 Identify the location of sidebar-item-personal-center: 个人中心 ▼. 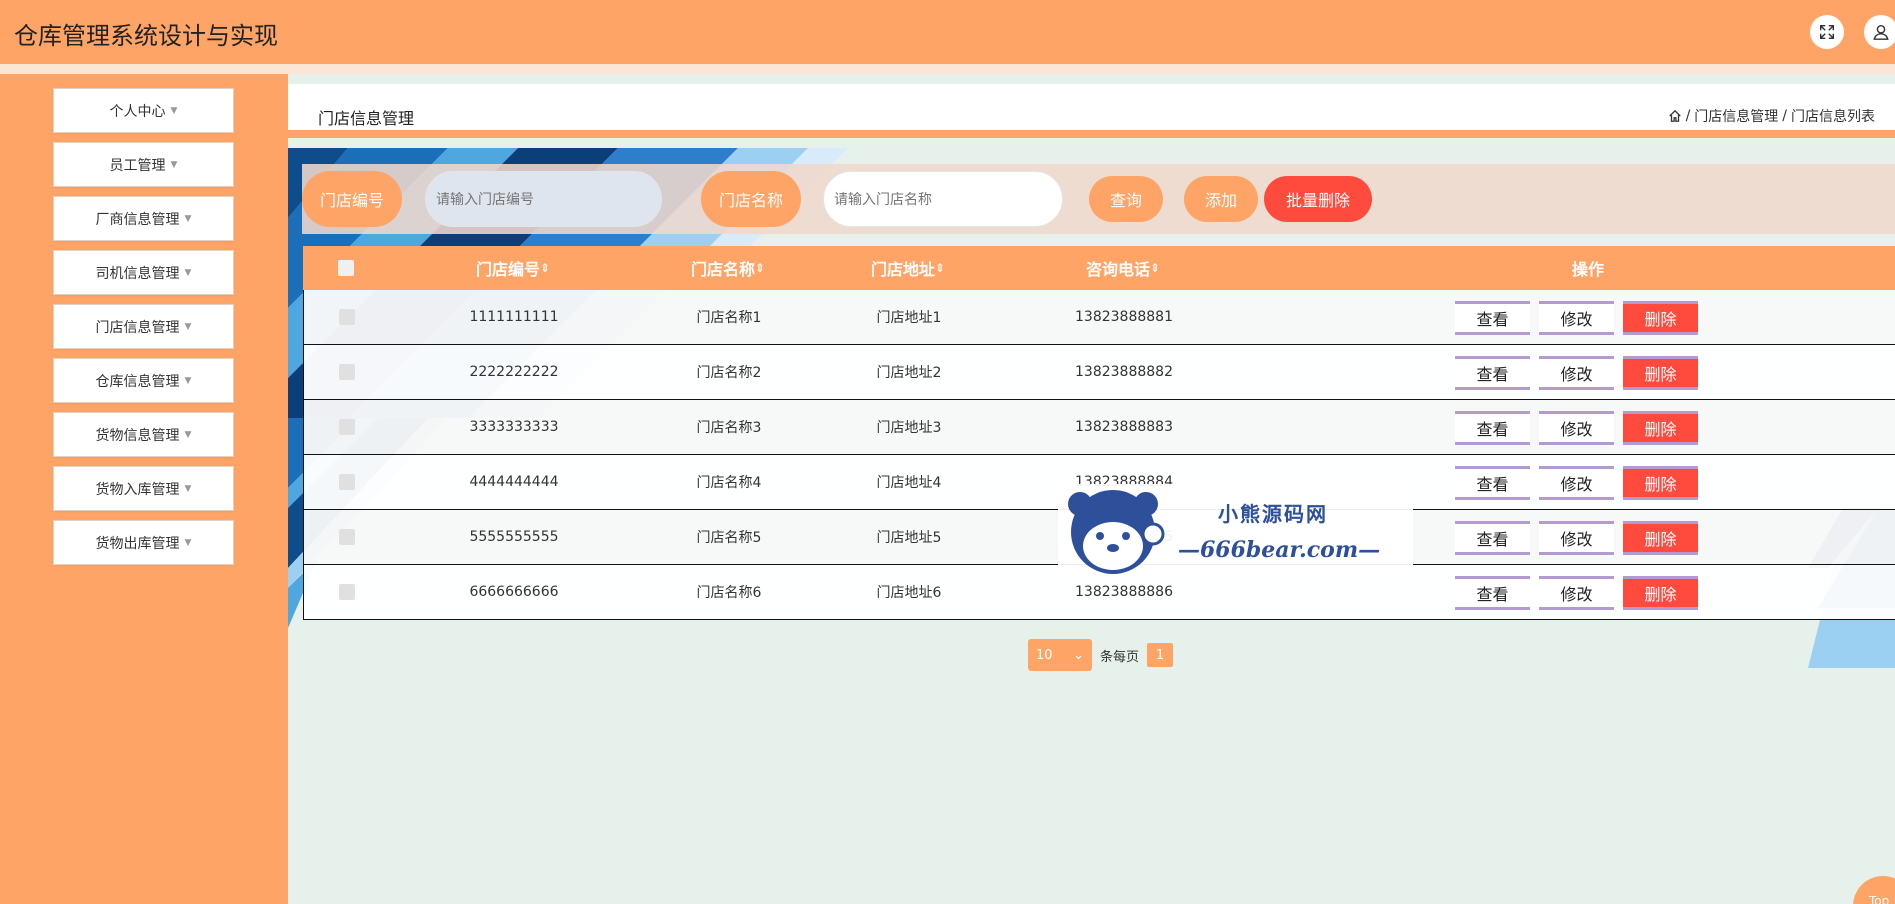
(143, 110).